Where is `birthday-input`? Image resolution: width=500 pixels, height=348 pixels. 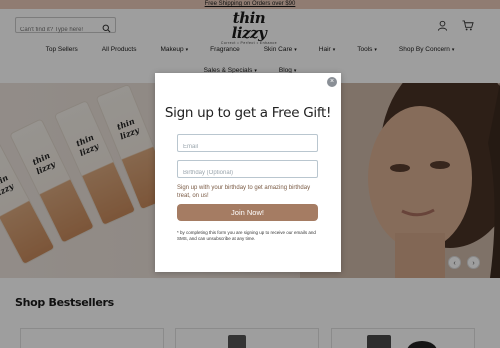
birthday-input is located at coordinates (247, 173).